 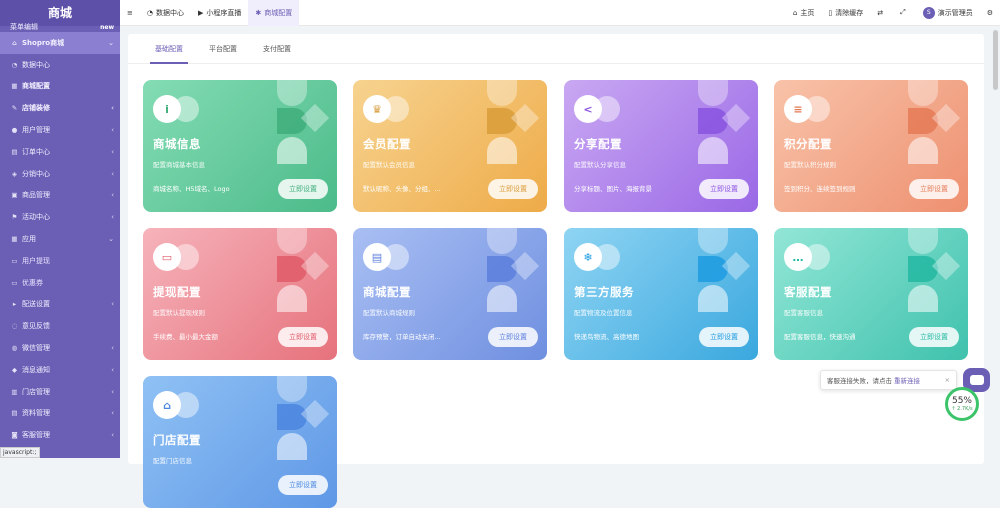 I want to click on tab-label: 数据中心, so click(x=169, y=12).